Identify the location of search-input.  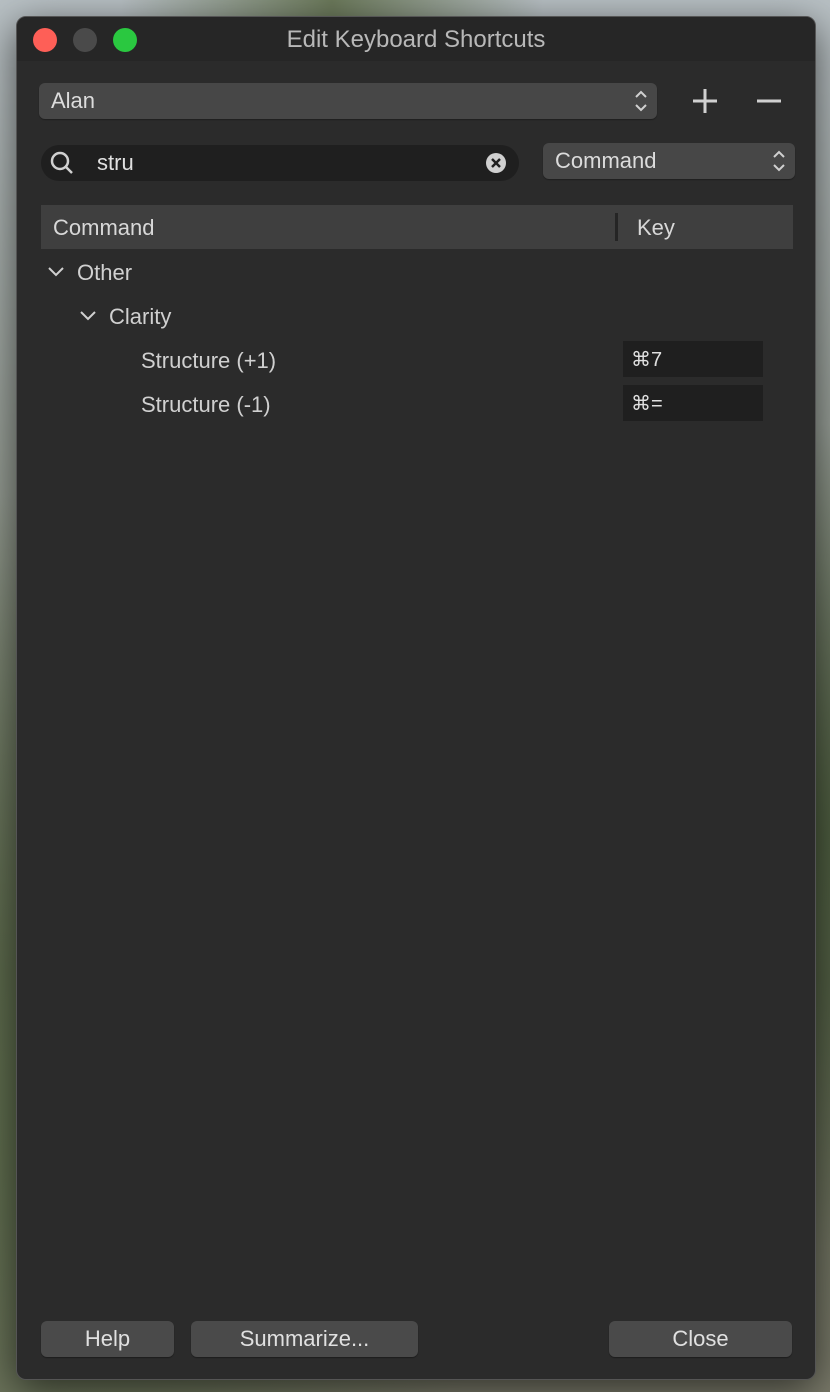
(287, 163).